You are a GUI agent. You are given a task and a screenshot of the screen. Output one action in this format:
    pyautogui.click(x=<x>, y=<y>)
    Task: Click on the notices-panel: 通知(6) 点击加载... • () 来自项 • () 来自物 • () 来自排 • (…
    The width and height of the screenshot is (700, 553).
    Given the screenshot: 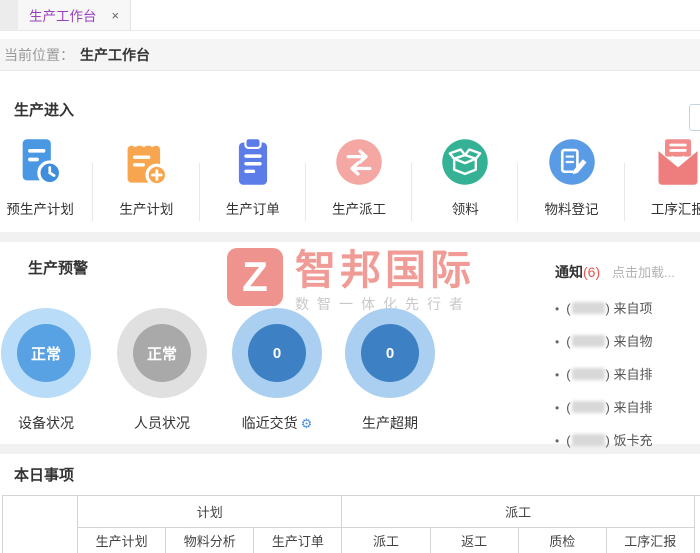 What is the action you would take?
    pyautogui.click(x=627, y=359)
    